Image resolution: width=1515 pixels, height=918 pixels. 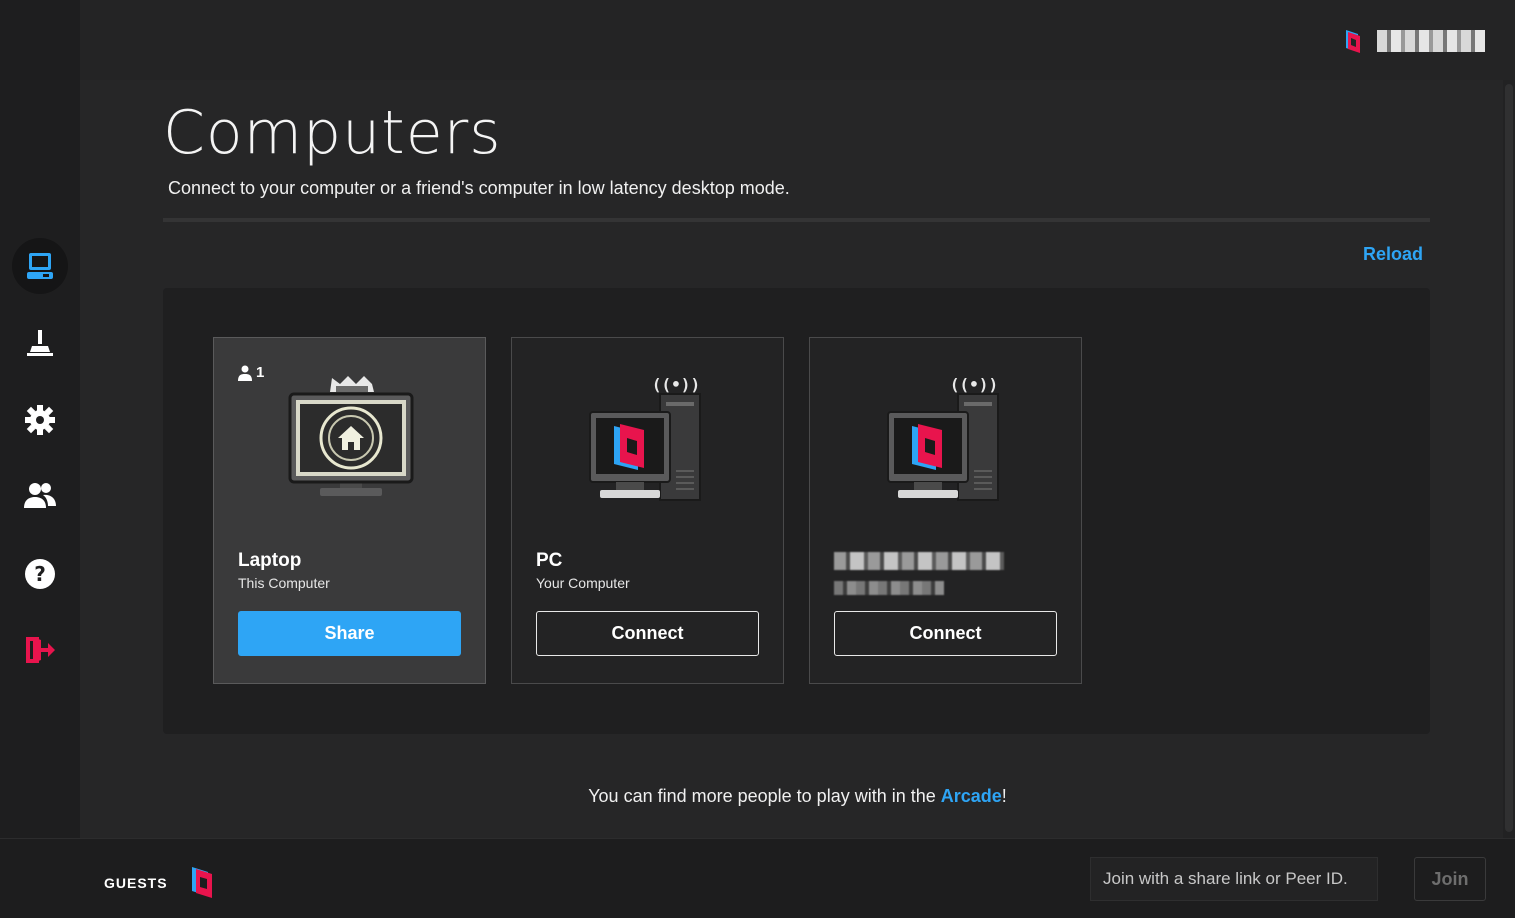 I want to click on arcade-link: Arcade, so click(x=971, y=796).